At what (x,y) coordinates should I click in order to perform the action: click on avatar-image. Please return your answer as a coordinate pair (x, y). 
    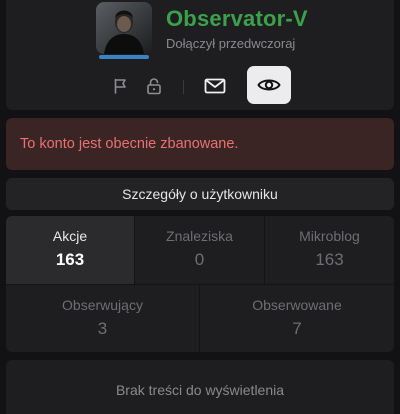
    Looking at the image, I should click on (124, 28).